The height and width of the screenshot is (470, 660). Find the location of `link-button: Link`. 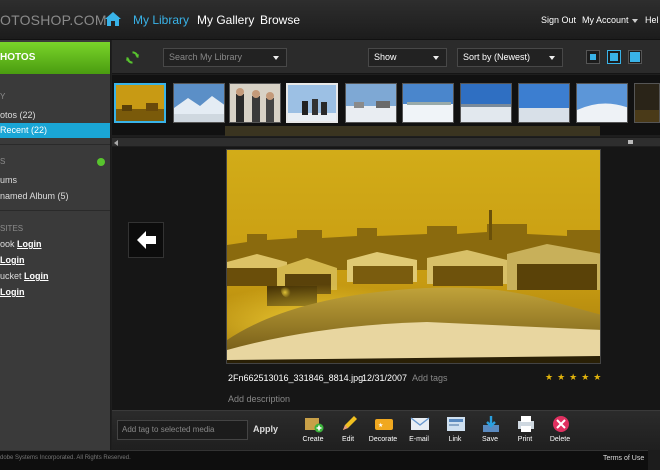

link-button: Link is located at coordinates (455, 430).